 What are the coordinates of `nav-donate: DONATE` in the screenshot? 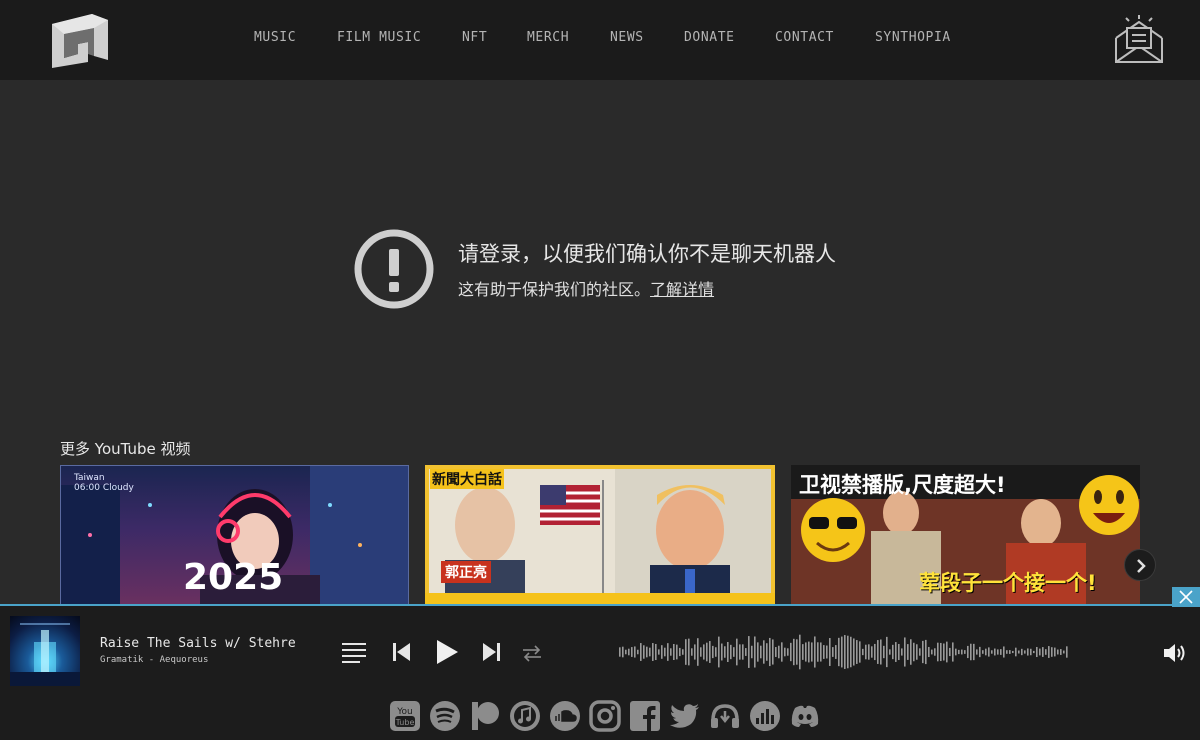 It's located at (709, 37).